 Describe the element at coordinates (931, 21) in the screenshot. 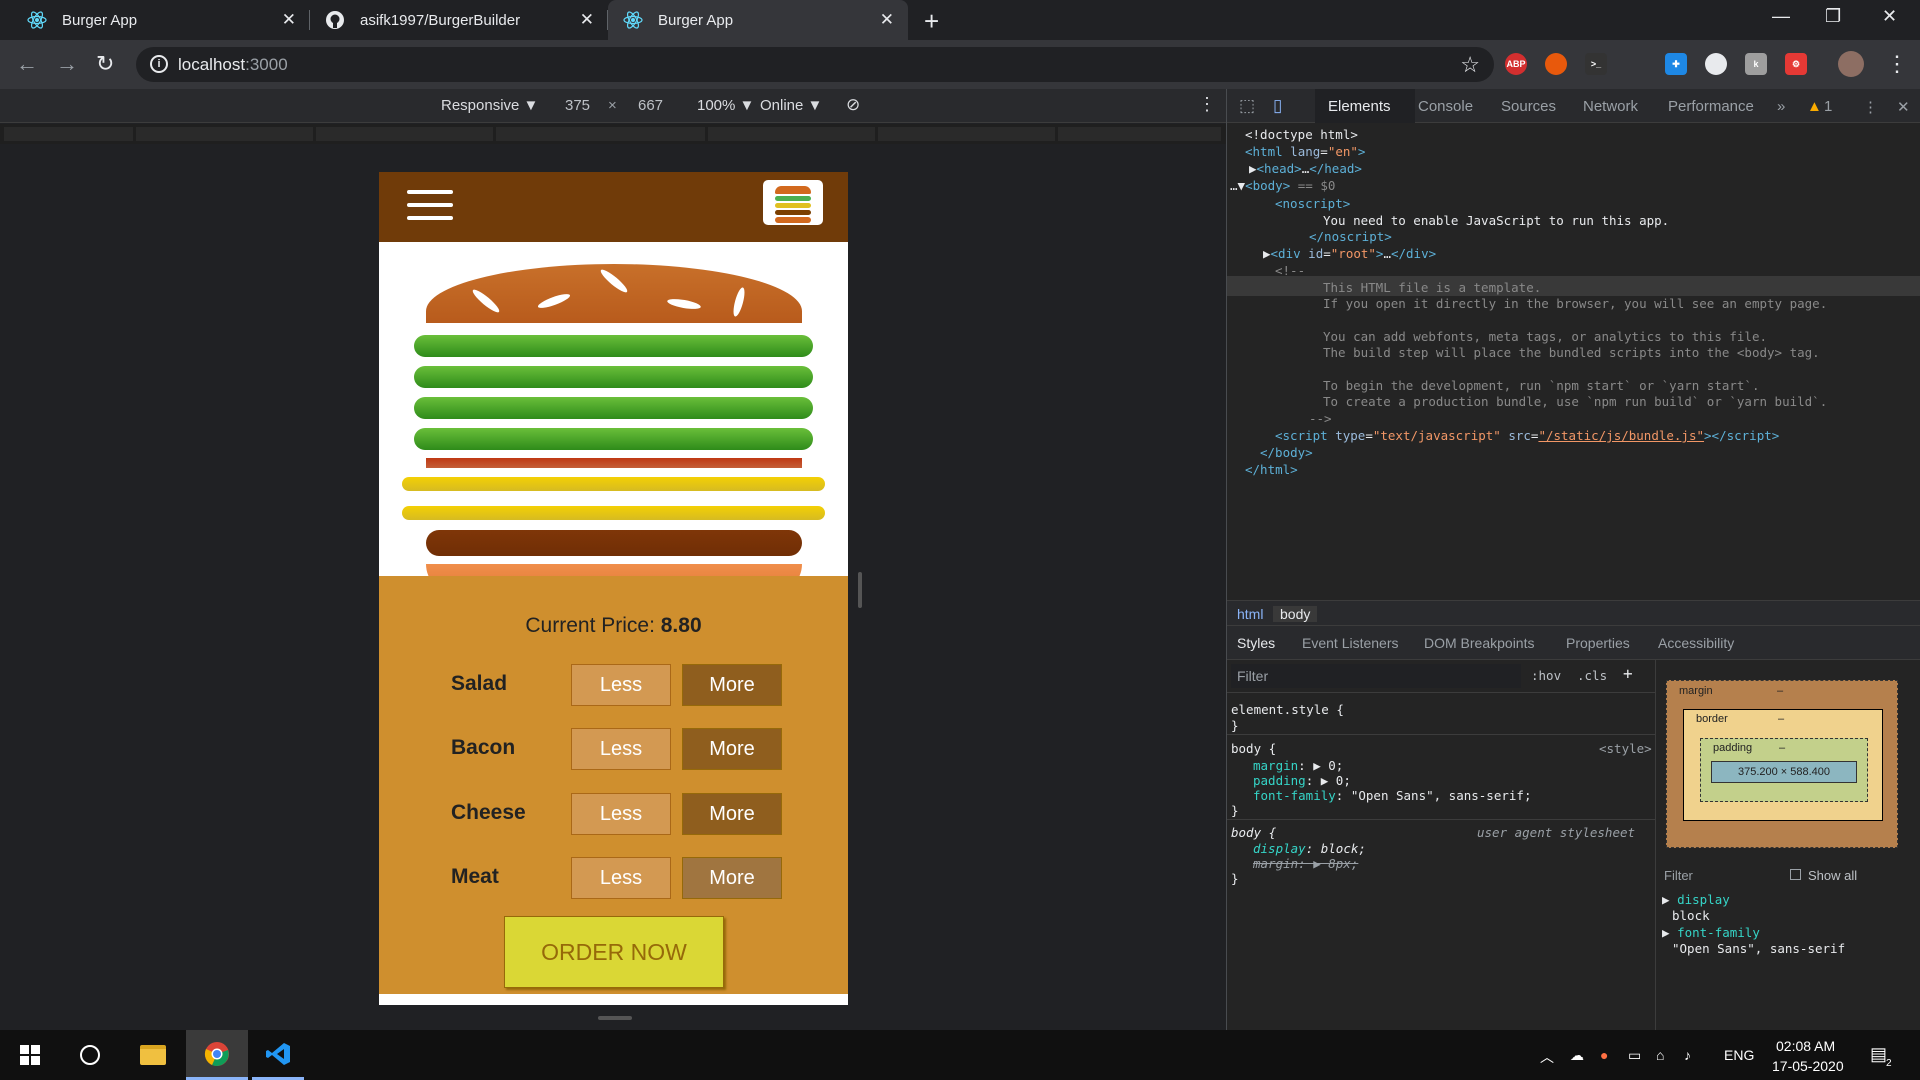

I see `new-tab-button: +` at that location.